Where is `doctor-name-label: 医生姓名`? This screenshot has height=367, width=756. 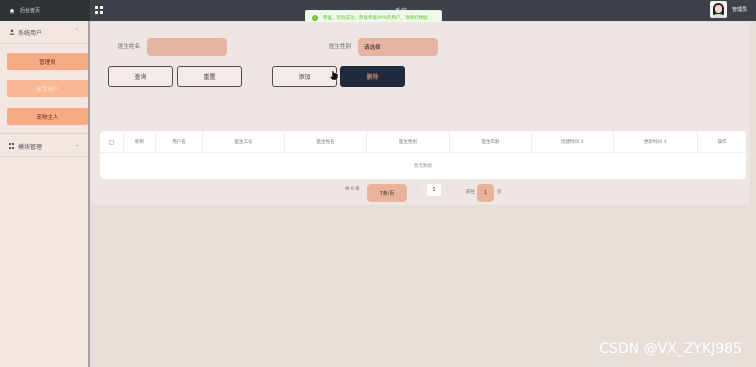 doctor-name-label: 医生姓名 is located at coordinates (129, 47).